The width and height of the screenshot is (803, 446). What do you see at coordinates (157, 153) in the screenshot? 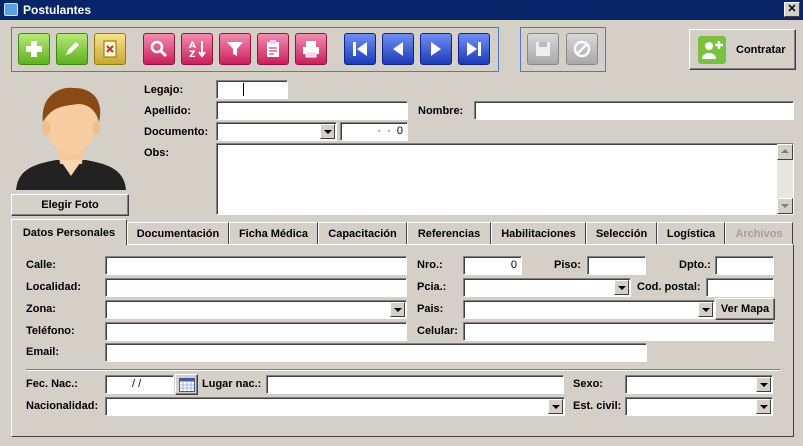
I see `obs-label: Obs:` at bounding box center [157, 153].